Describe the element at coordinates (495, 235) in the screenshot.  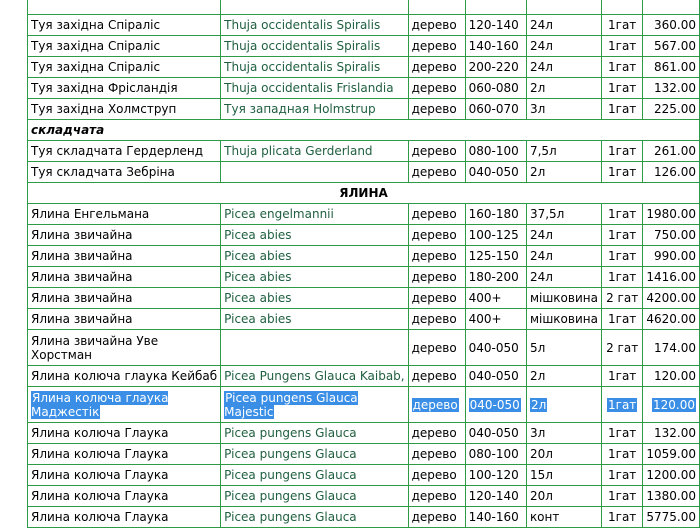
I see `size-cell: 100-125` at that location.